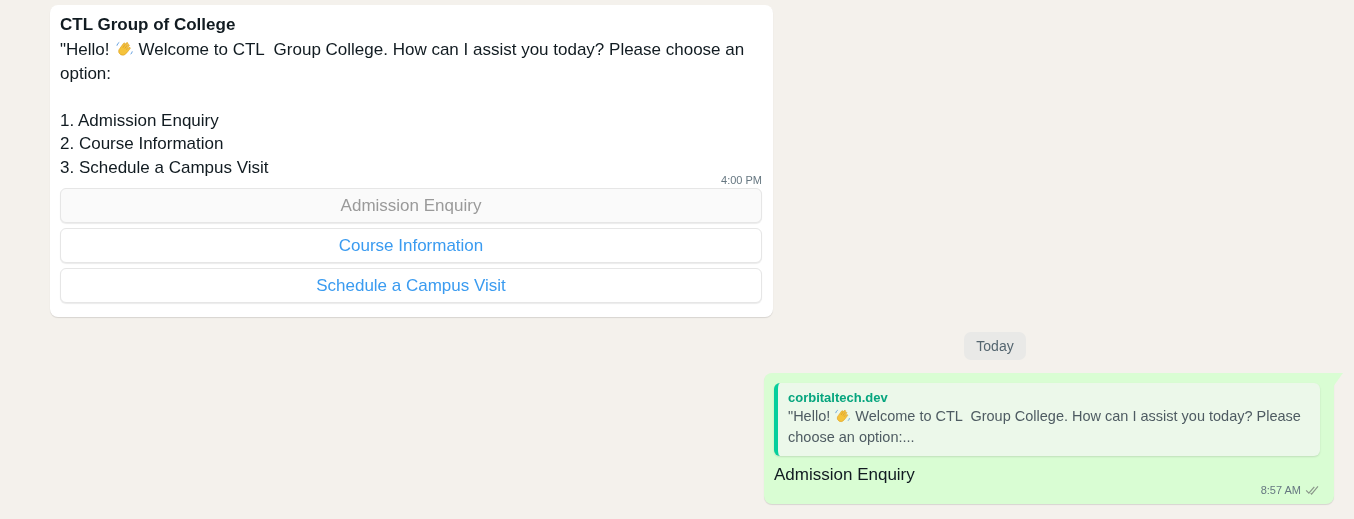 This screenshot has width=1354, height=519. I want to click on option-text: 2. Course Information, so click(142, 144).